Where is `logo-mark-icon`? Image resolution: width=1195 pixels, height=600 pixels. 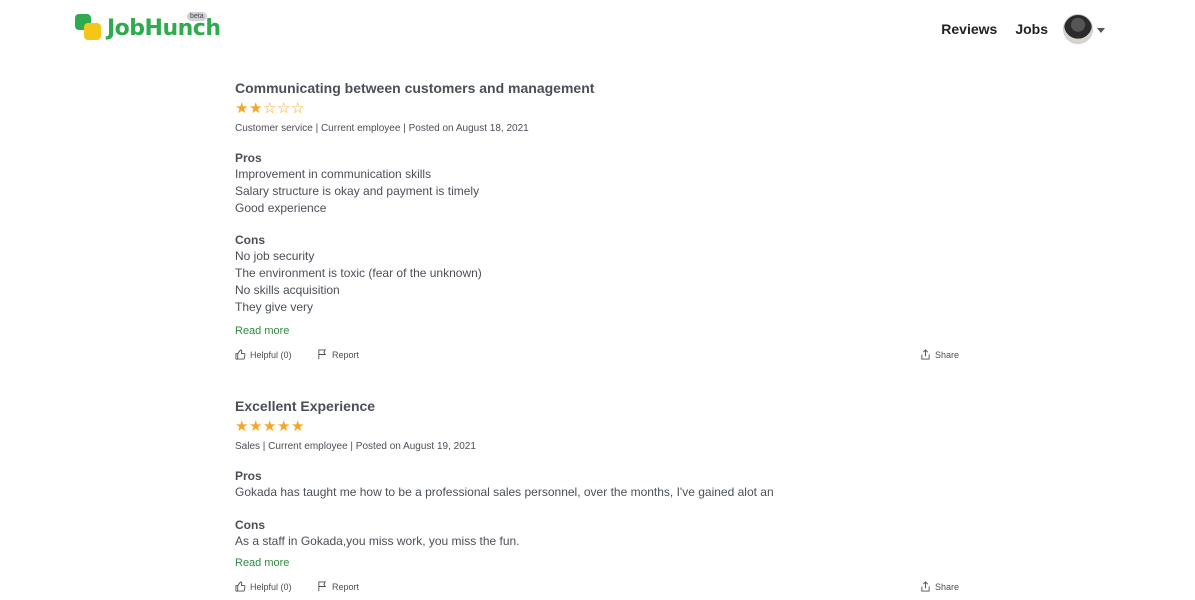 logo-mark-icon is located at coordinates (89, 28).